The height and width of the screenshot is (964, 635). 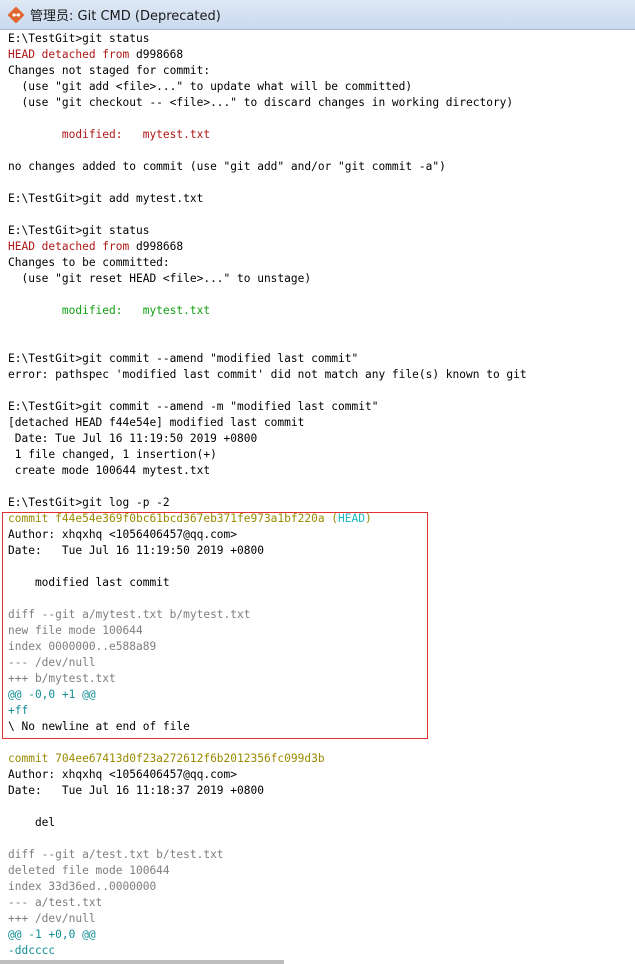 I want to click on console-line: +++ b/mytest.txt, so click(x=62, y=678).